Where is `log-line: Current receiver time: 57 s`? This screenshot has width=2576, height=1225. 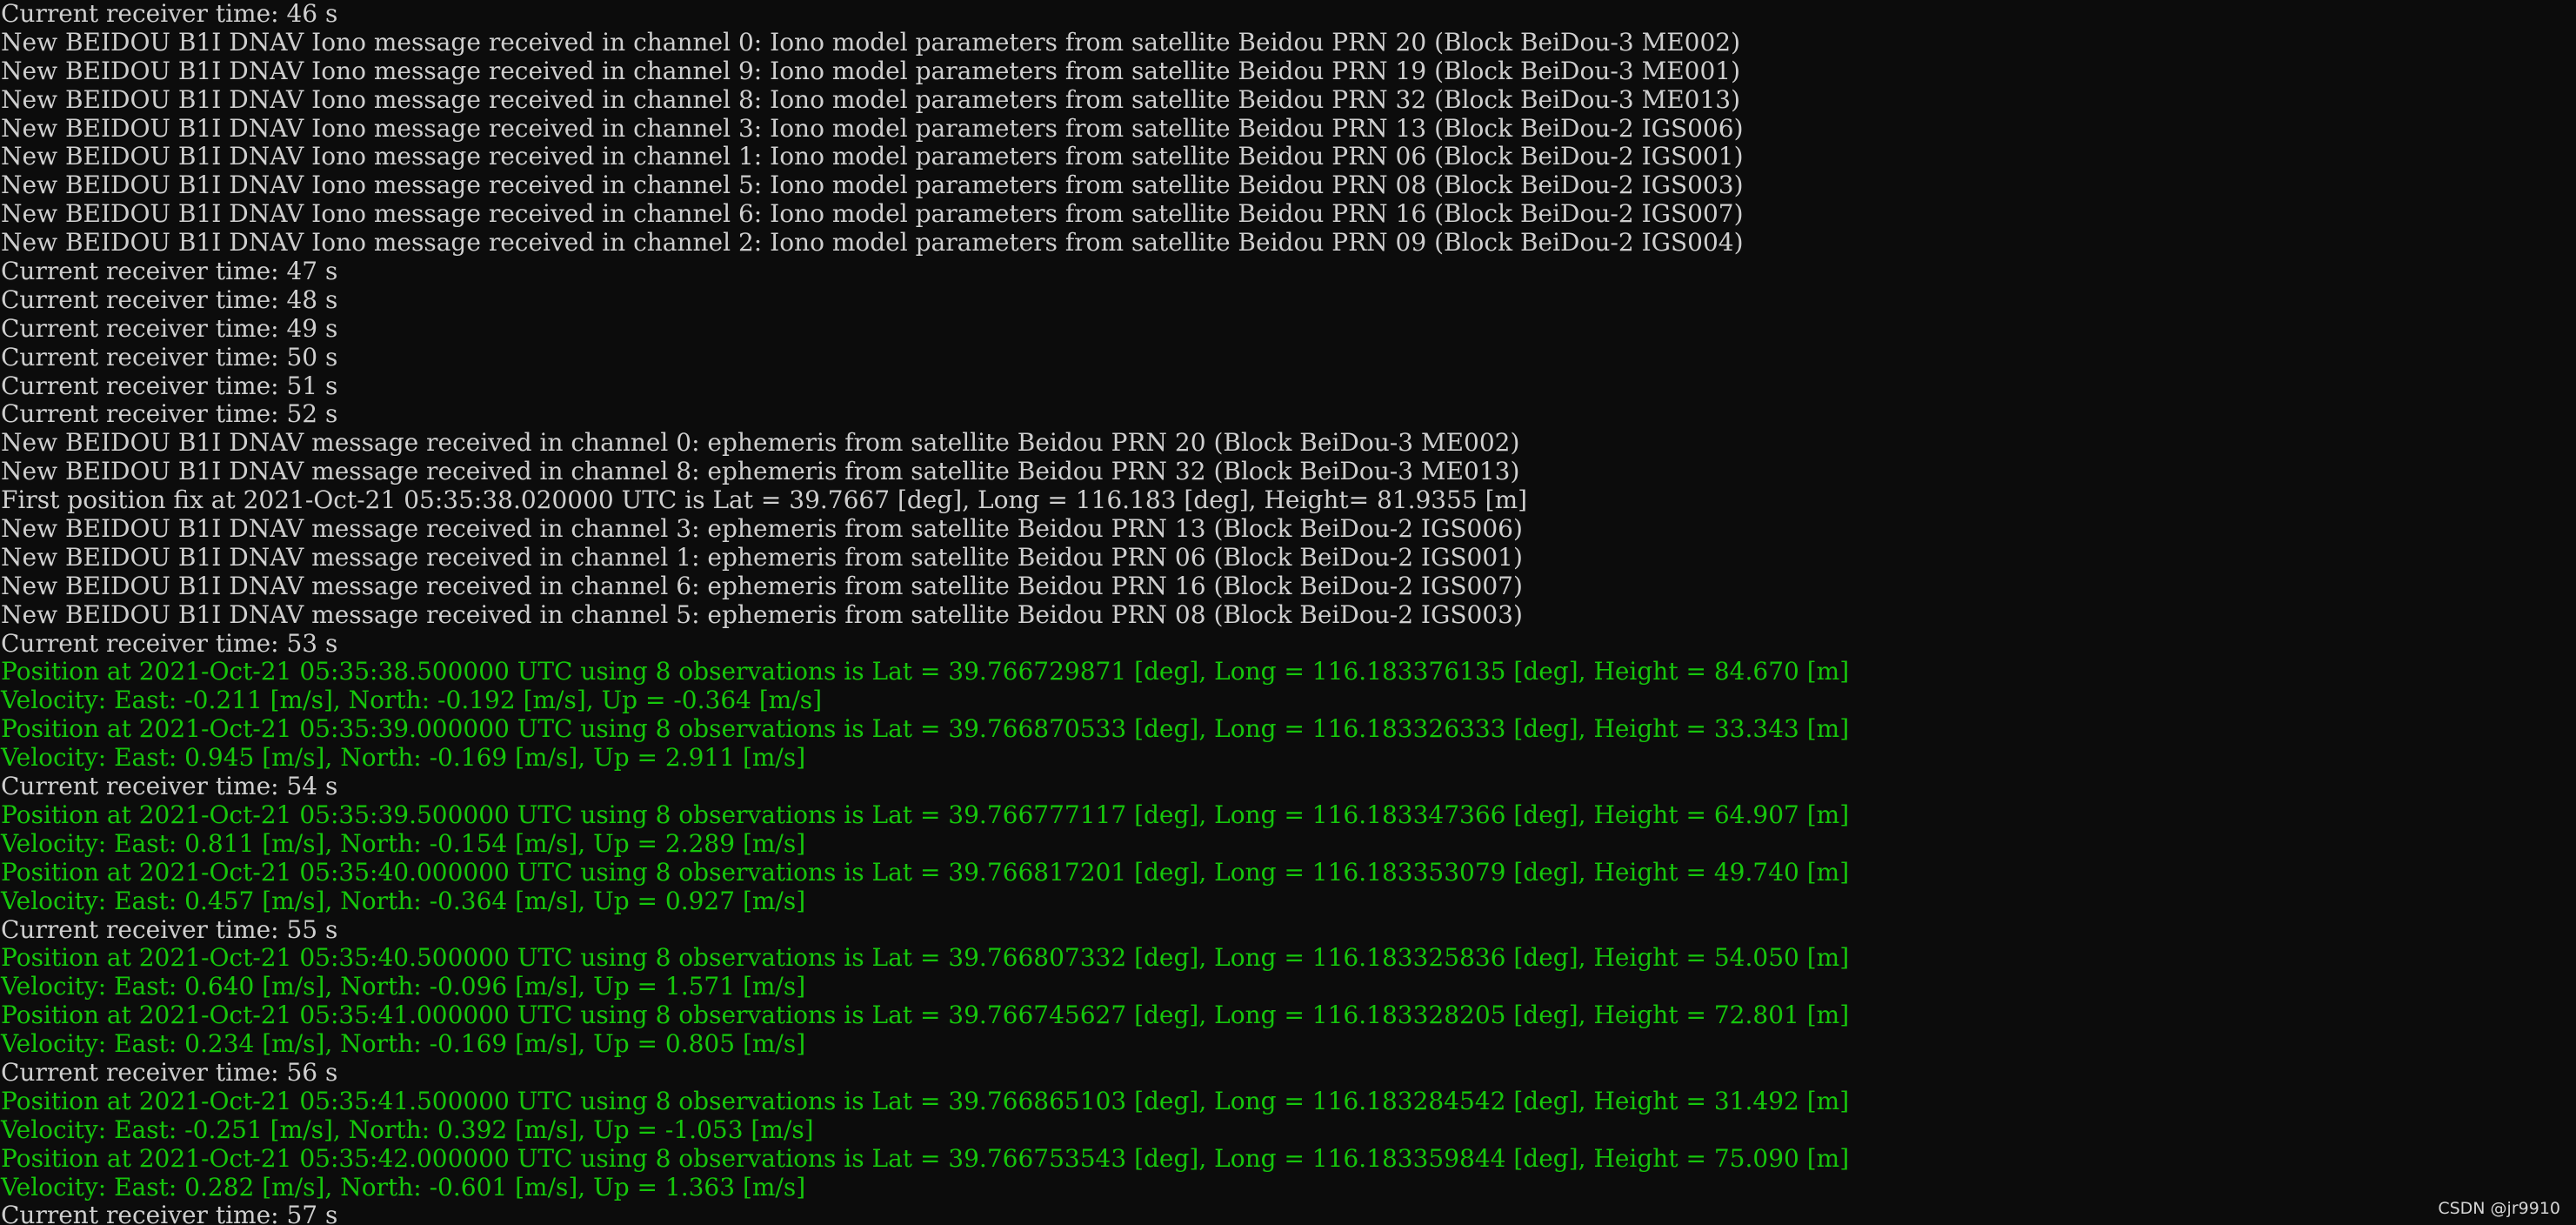 log-line: Current receiver time: 57 s is located at coordinates (169, 1213).